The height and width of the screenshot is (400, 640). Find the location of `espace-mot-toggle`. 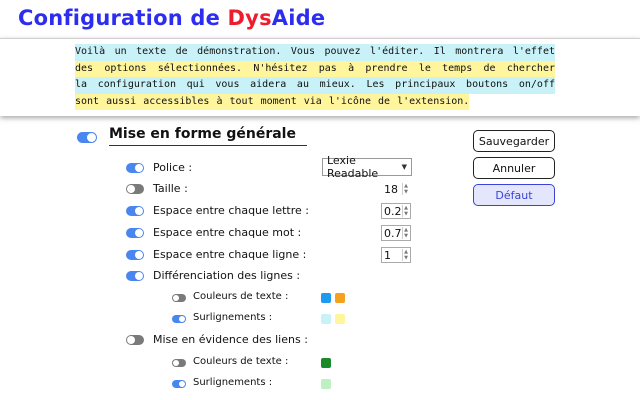

espace-mot-toggle is located at coordinates (135, 233).